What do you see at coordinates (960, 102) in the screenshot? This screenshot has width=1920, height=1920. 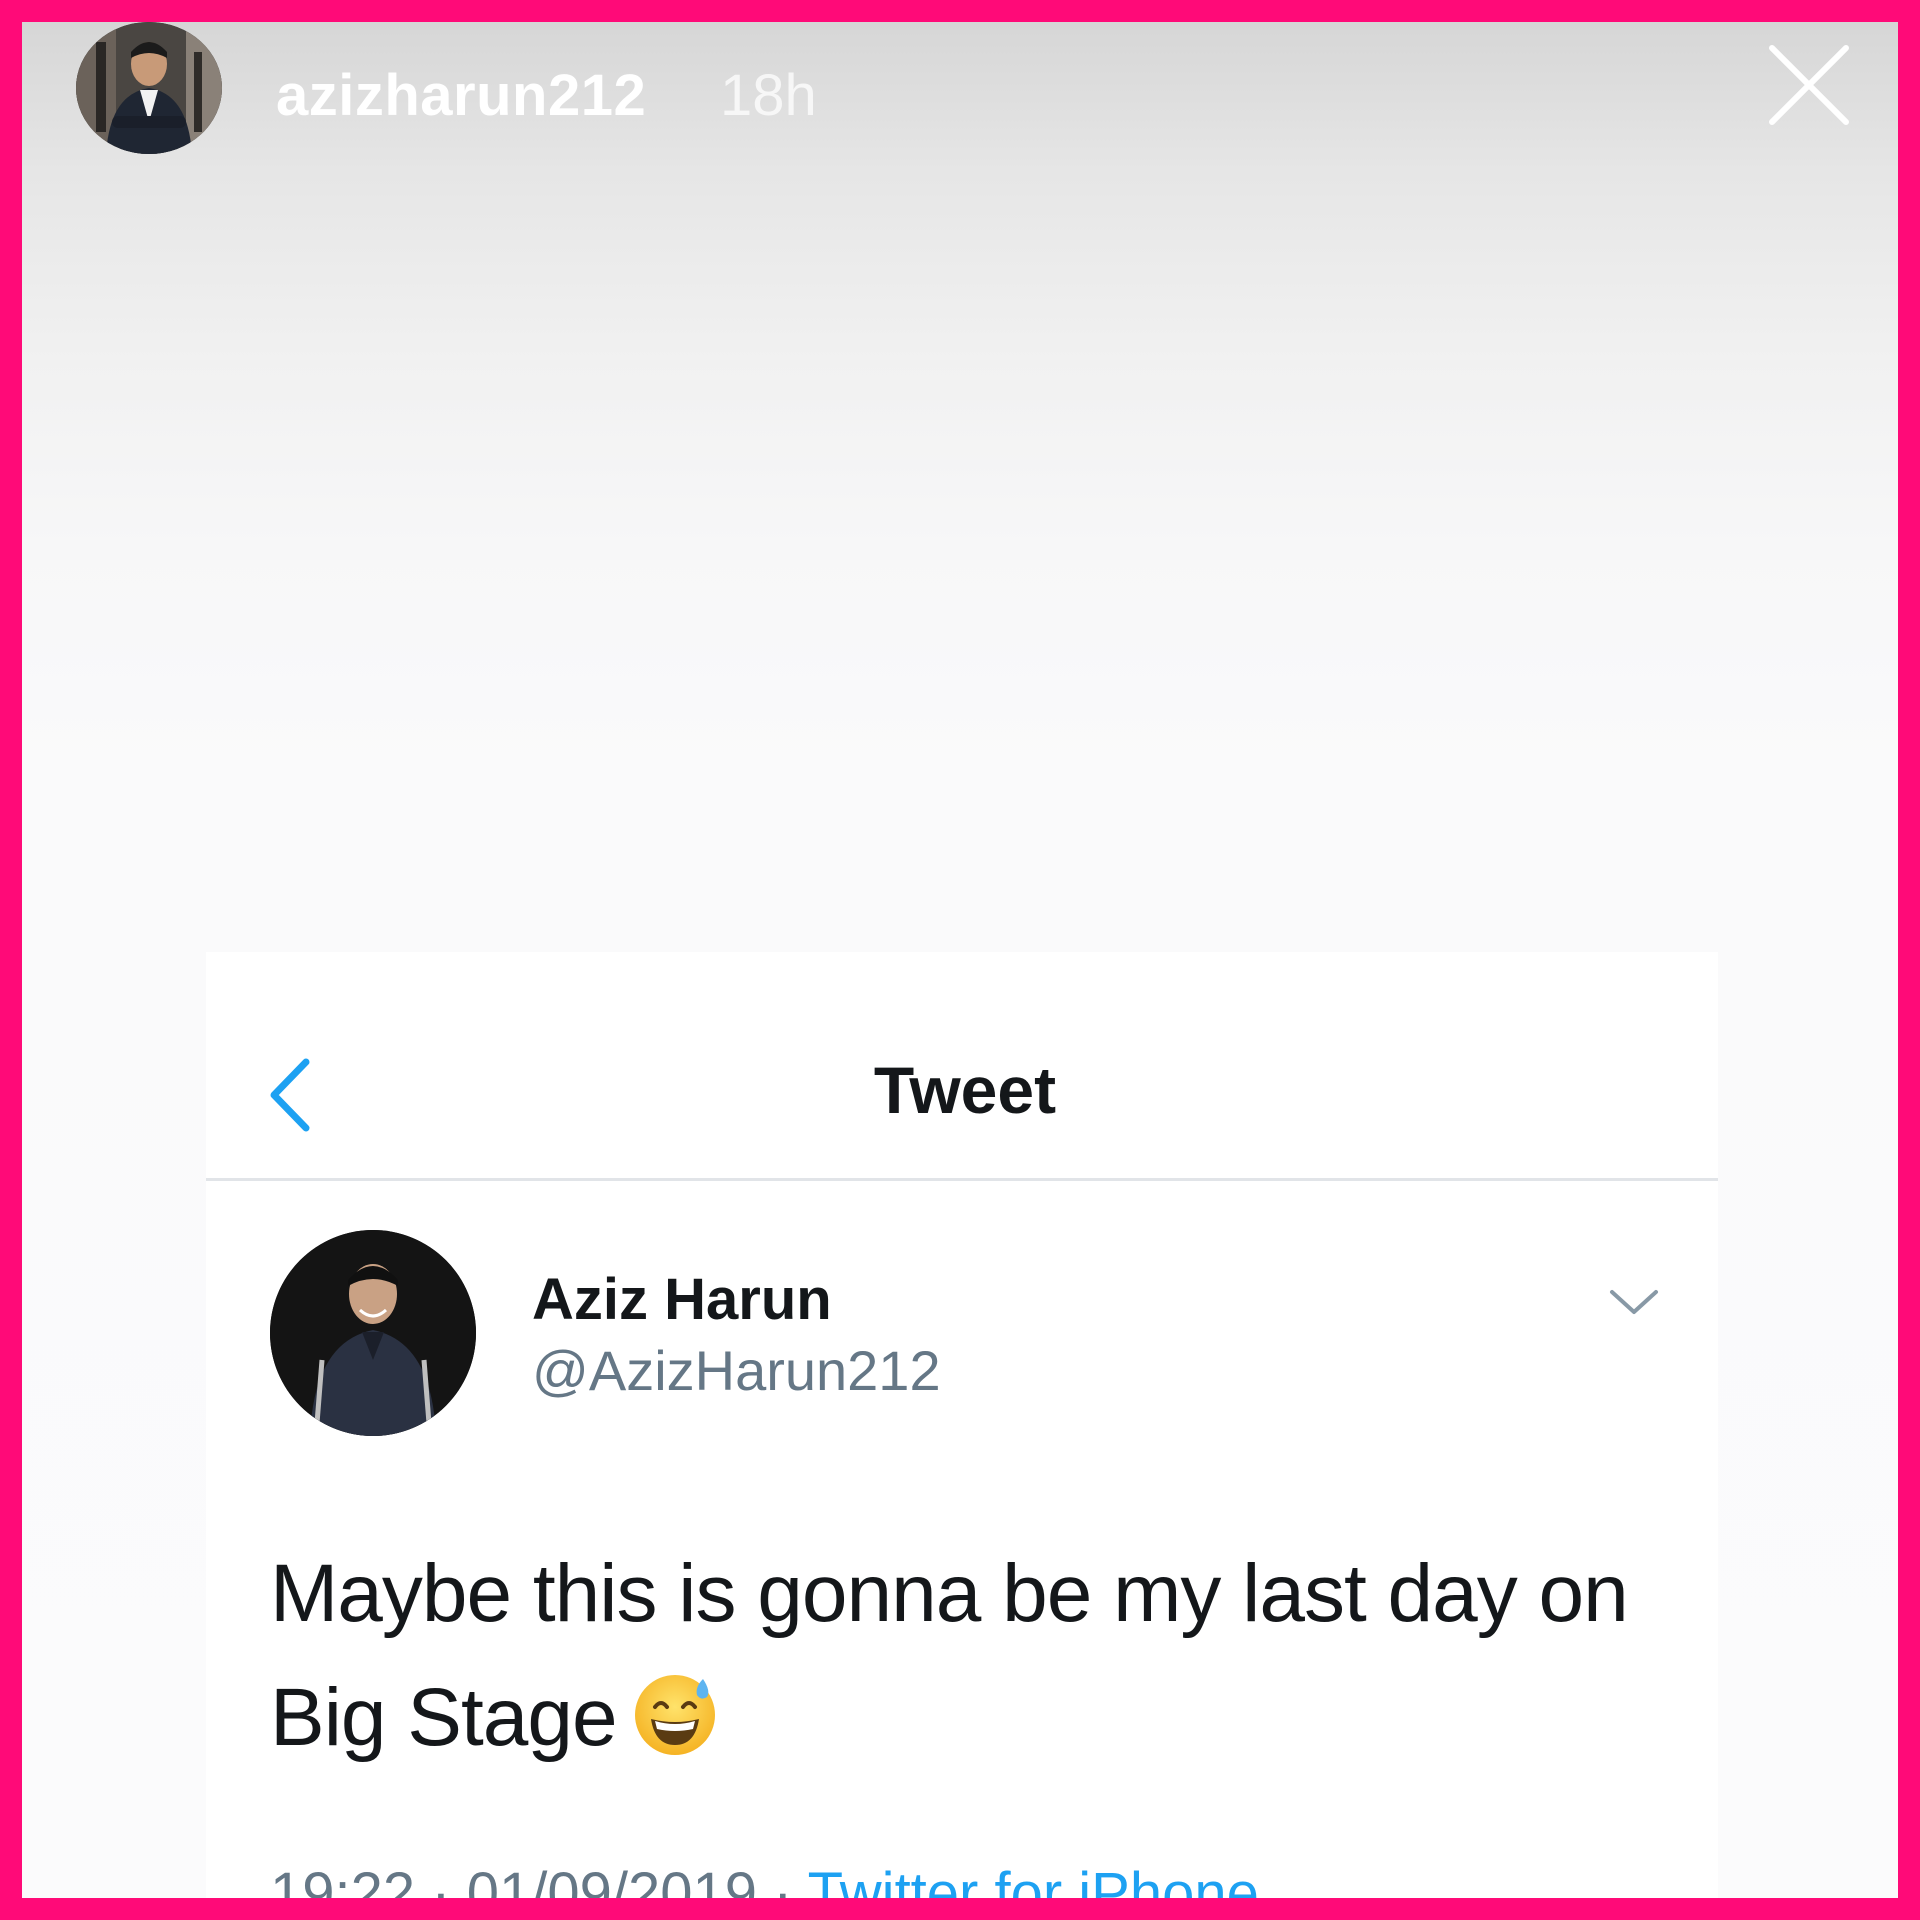 I see `story-header: azizharun212 18h` at bounding box center [960, 102].